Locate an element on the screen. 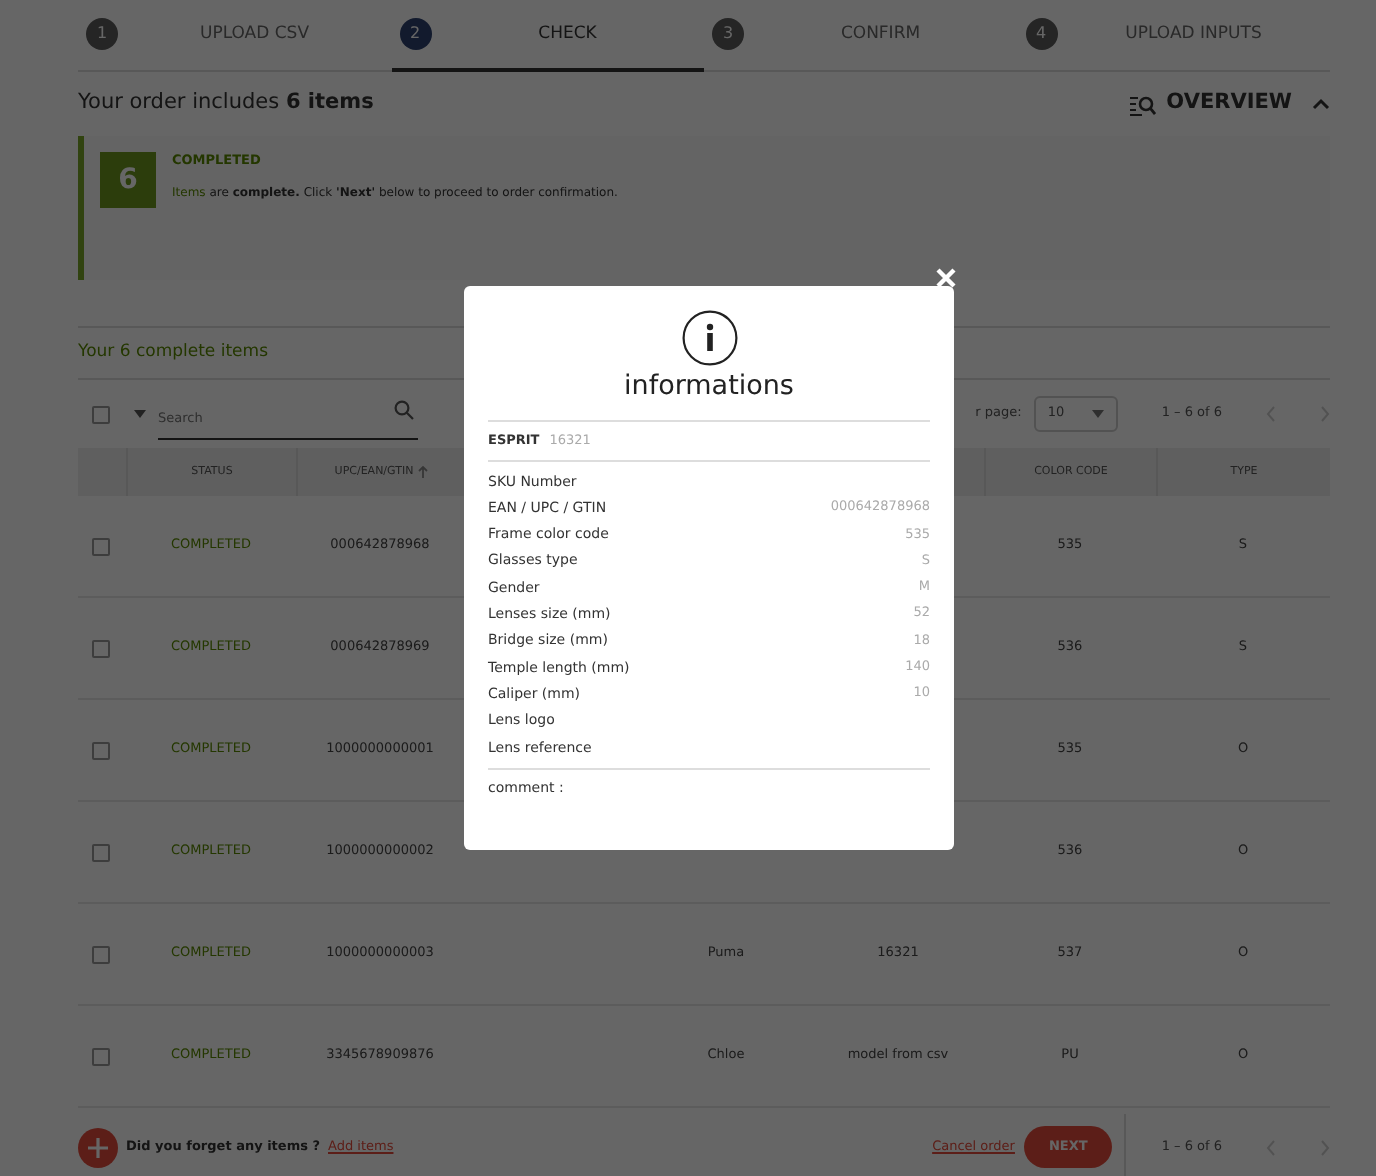  info-icon is located at coordinates (709, 338).